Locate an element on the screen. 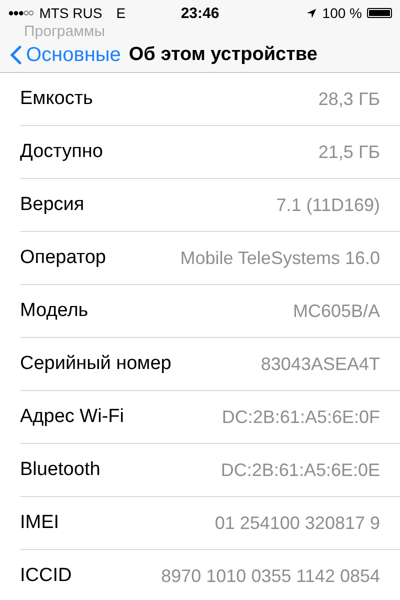  row-label: Оператор is located at coordinates (63, 258).